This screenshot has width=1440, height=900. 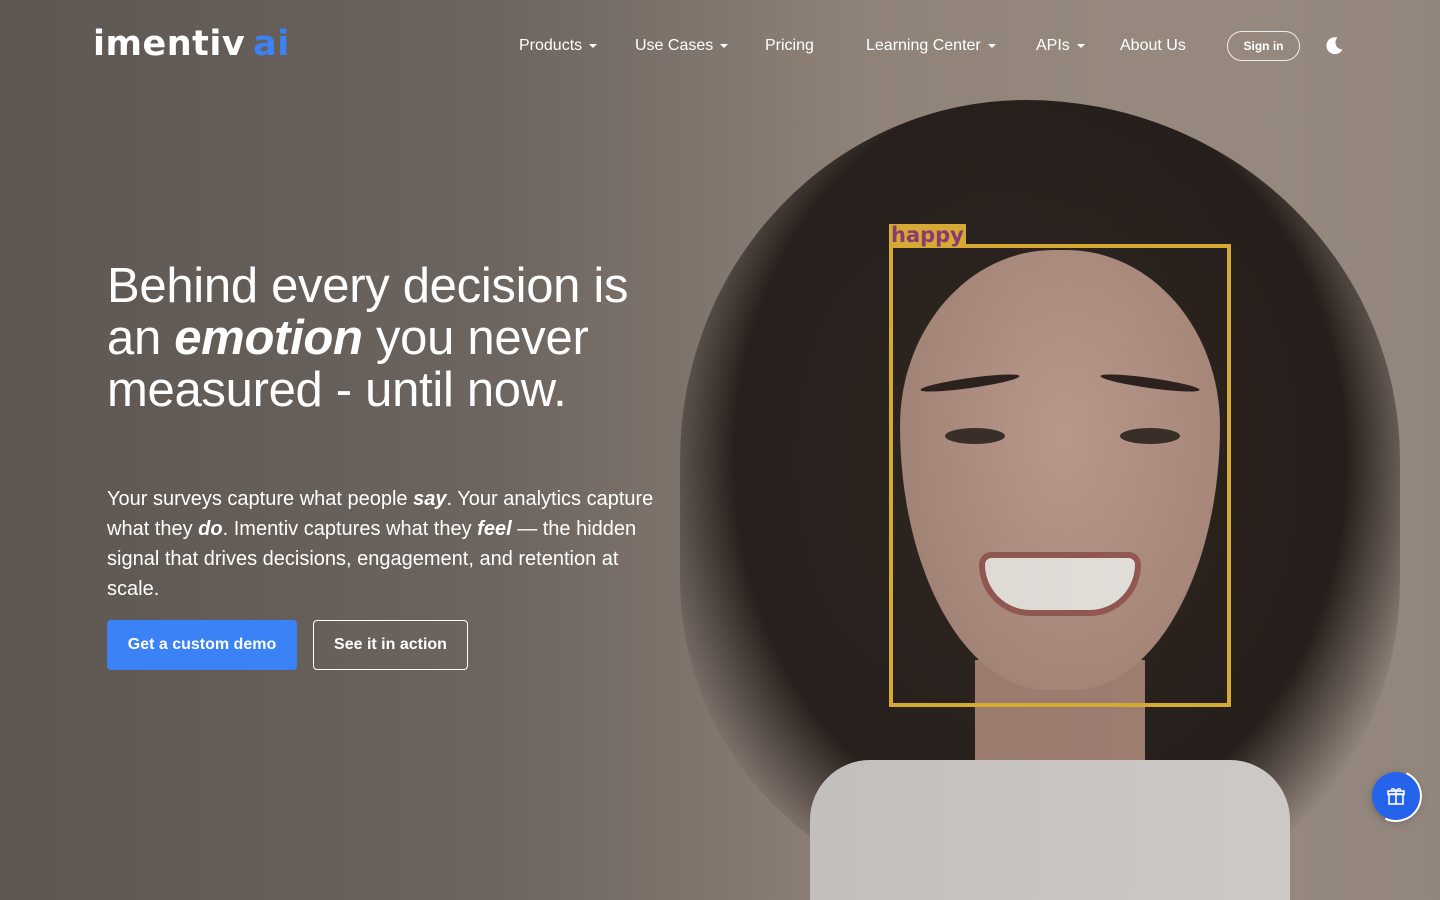 What do you see at coordinates (350, 529) in the screenshot?
I see `subtext-3: . Imentiv captures what they` at bounding box center [350, 529].